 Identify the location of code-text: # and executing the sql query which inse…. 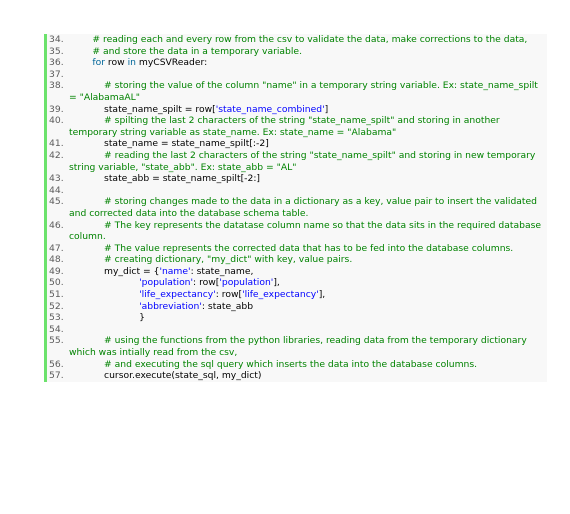
(308, 365).